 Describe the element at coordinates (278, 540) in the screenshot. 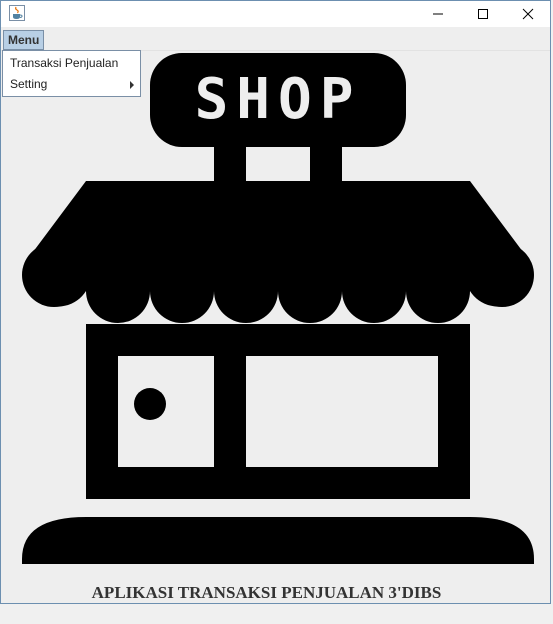

I see `store-base` at that location.